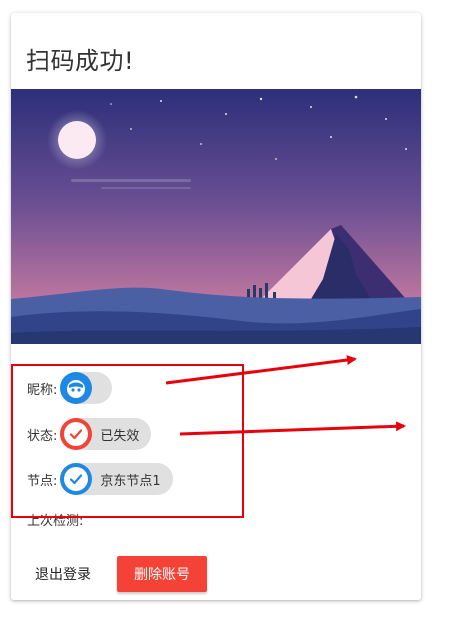  Describe the element at coordinates (63, 574) in the screenshot. I see `logout-button: 退出登录` at that location.